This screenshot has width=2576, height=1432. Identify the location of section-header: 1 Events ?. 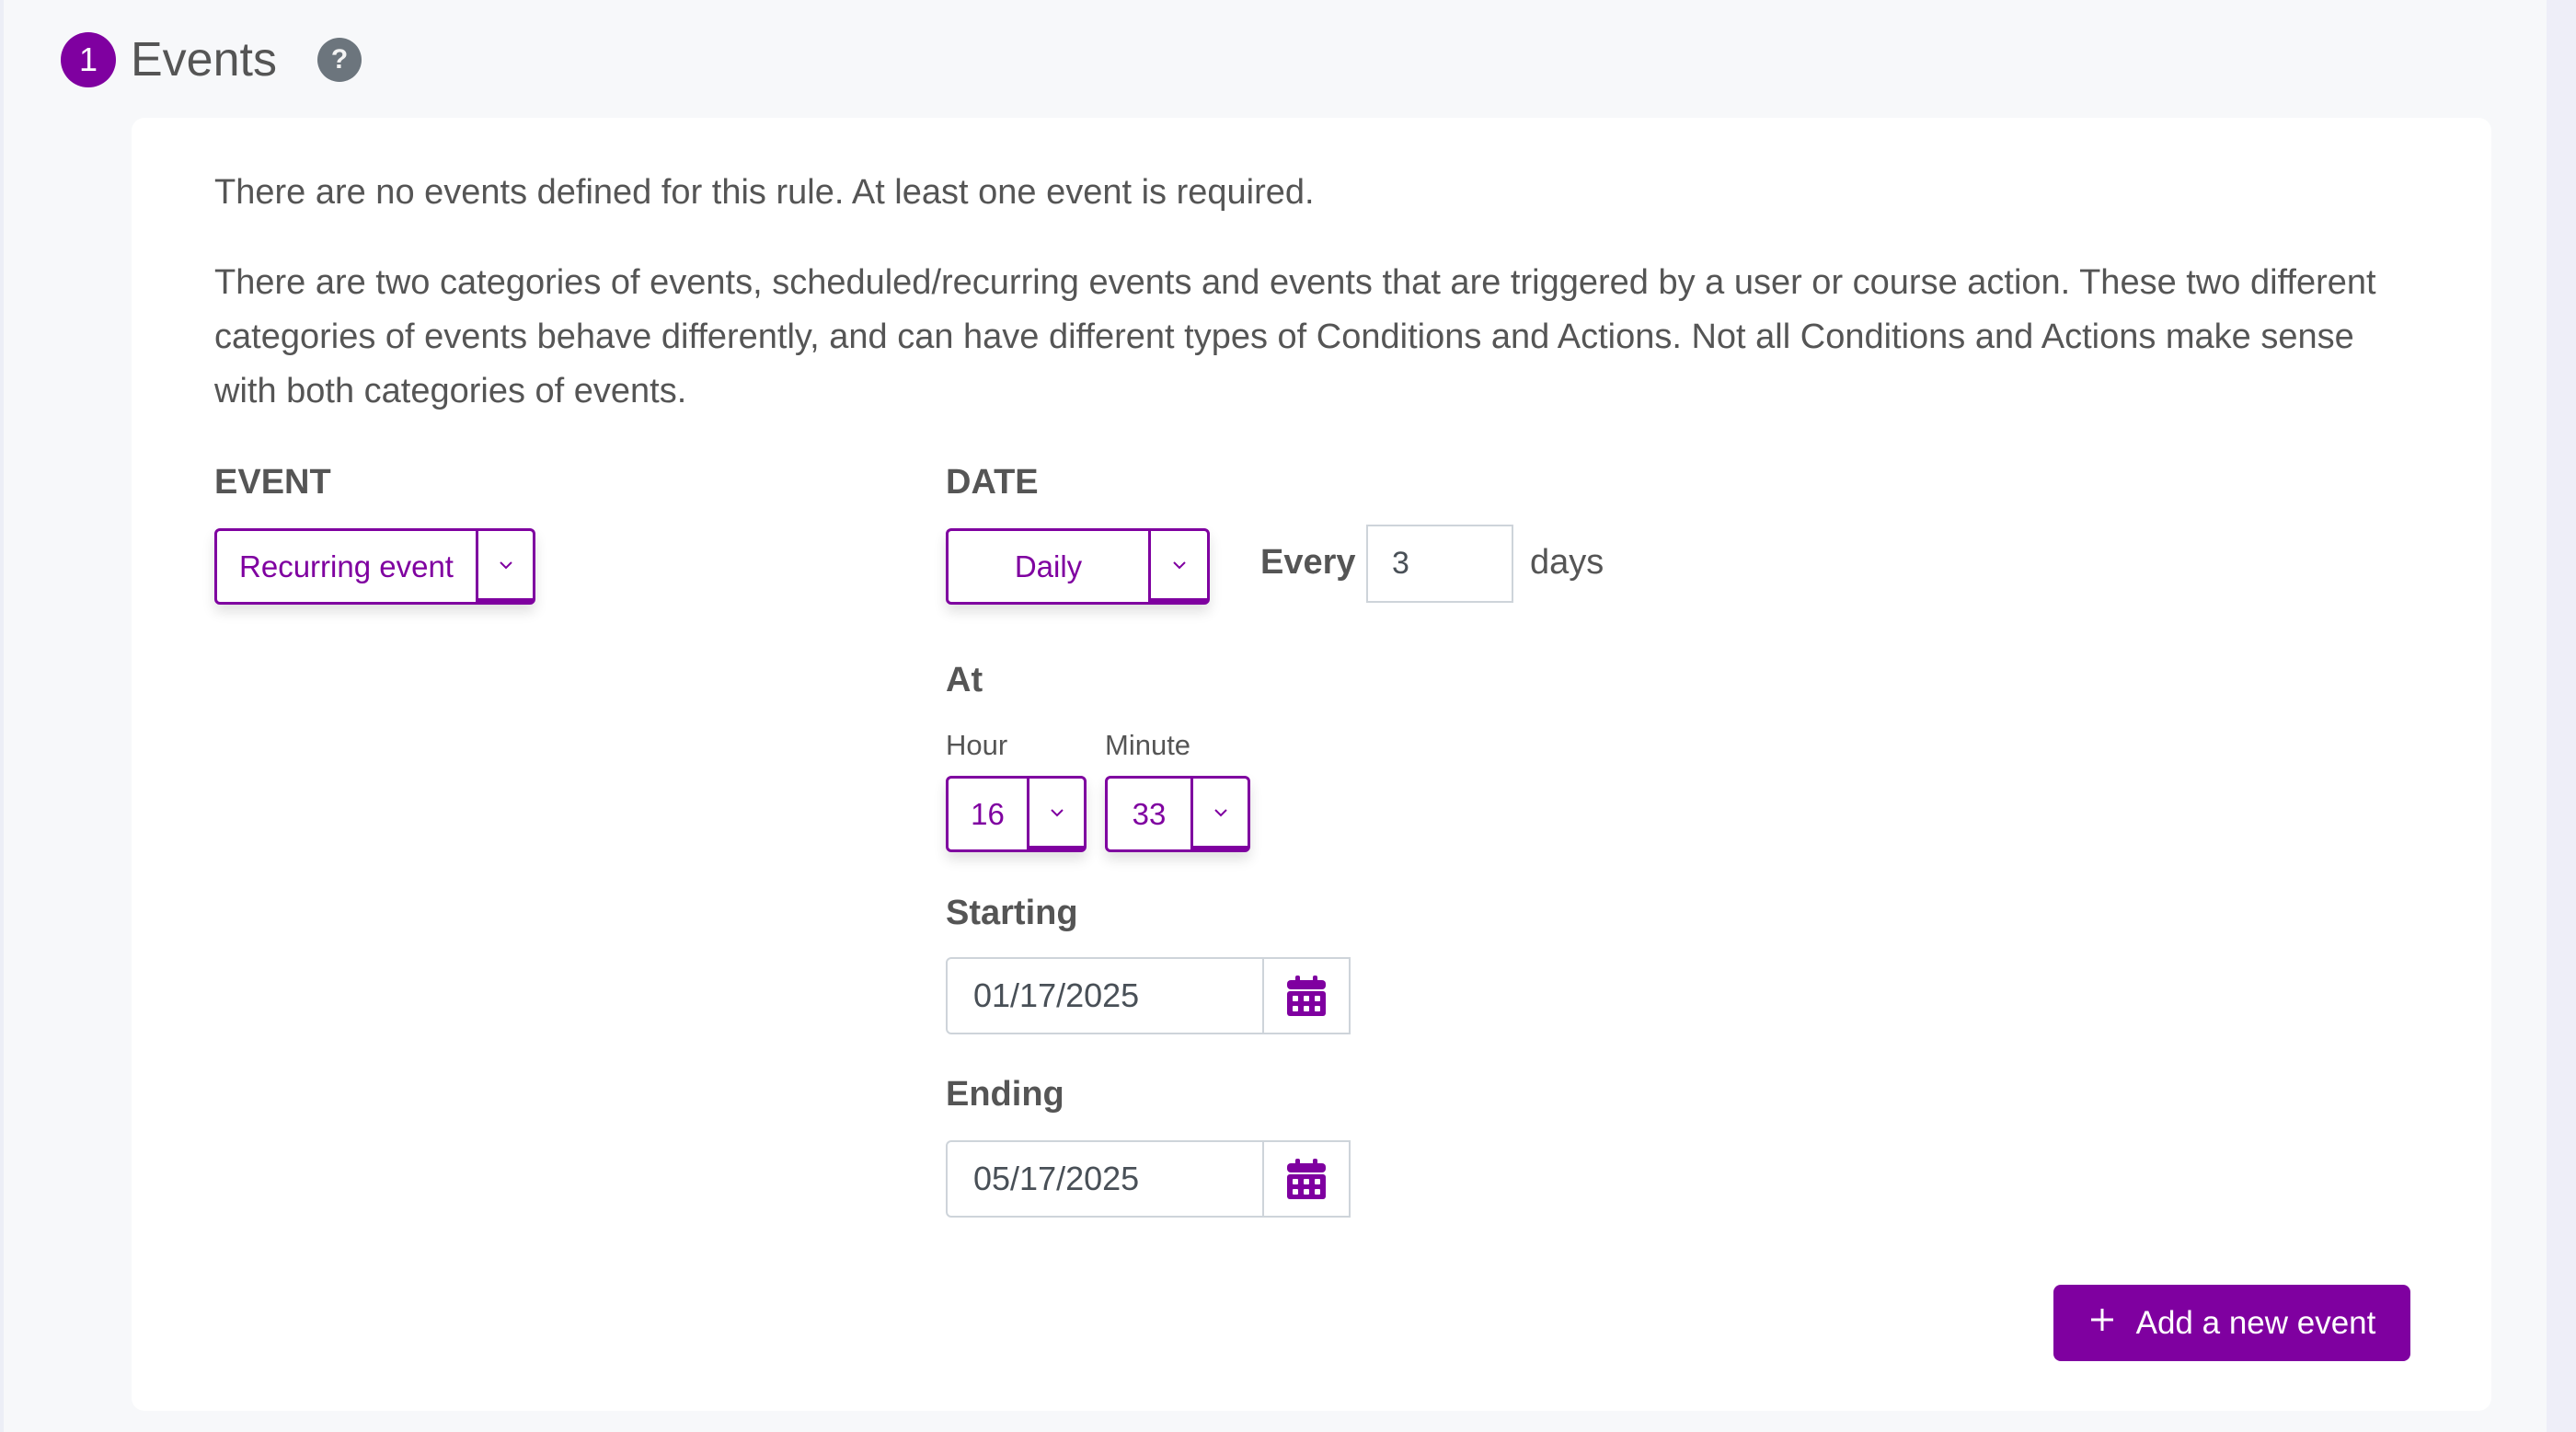
(211, 60).